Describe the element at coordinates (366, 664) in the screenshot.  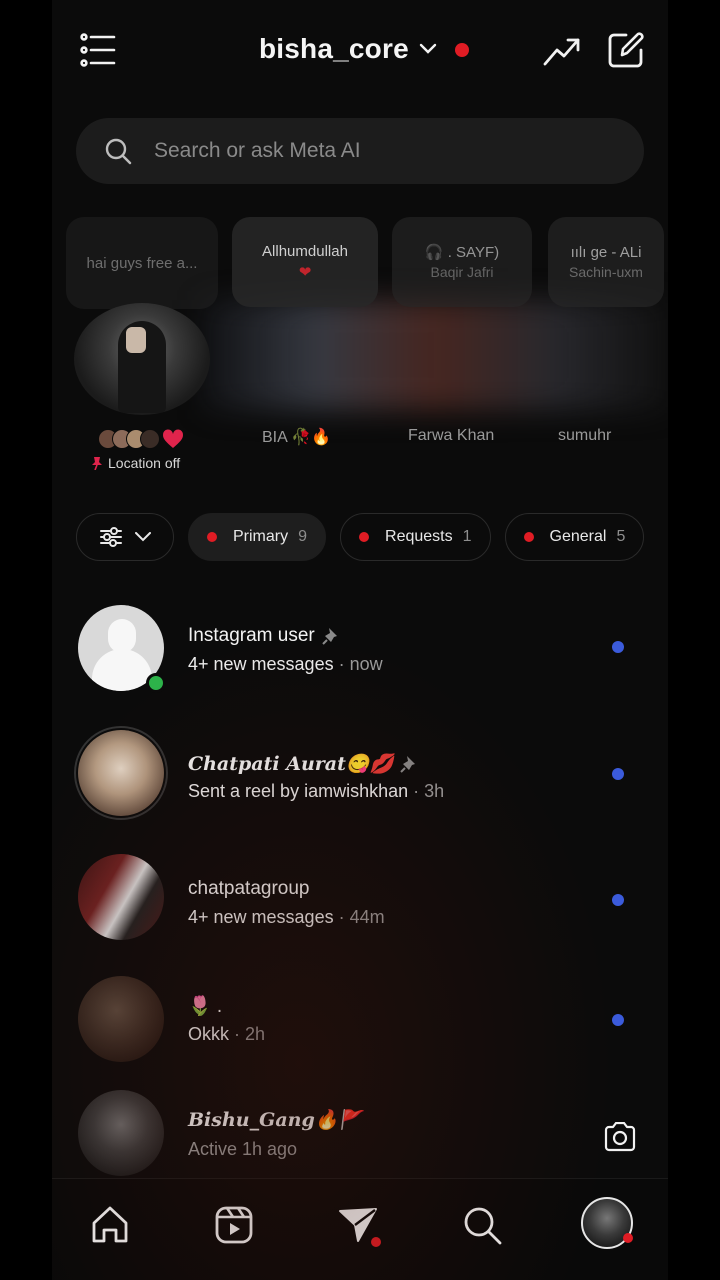
I see `timestamp: now` at that location.